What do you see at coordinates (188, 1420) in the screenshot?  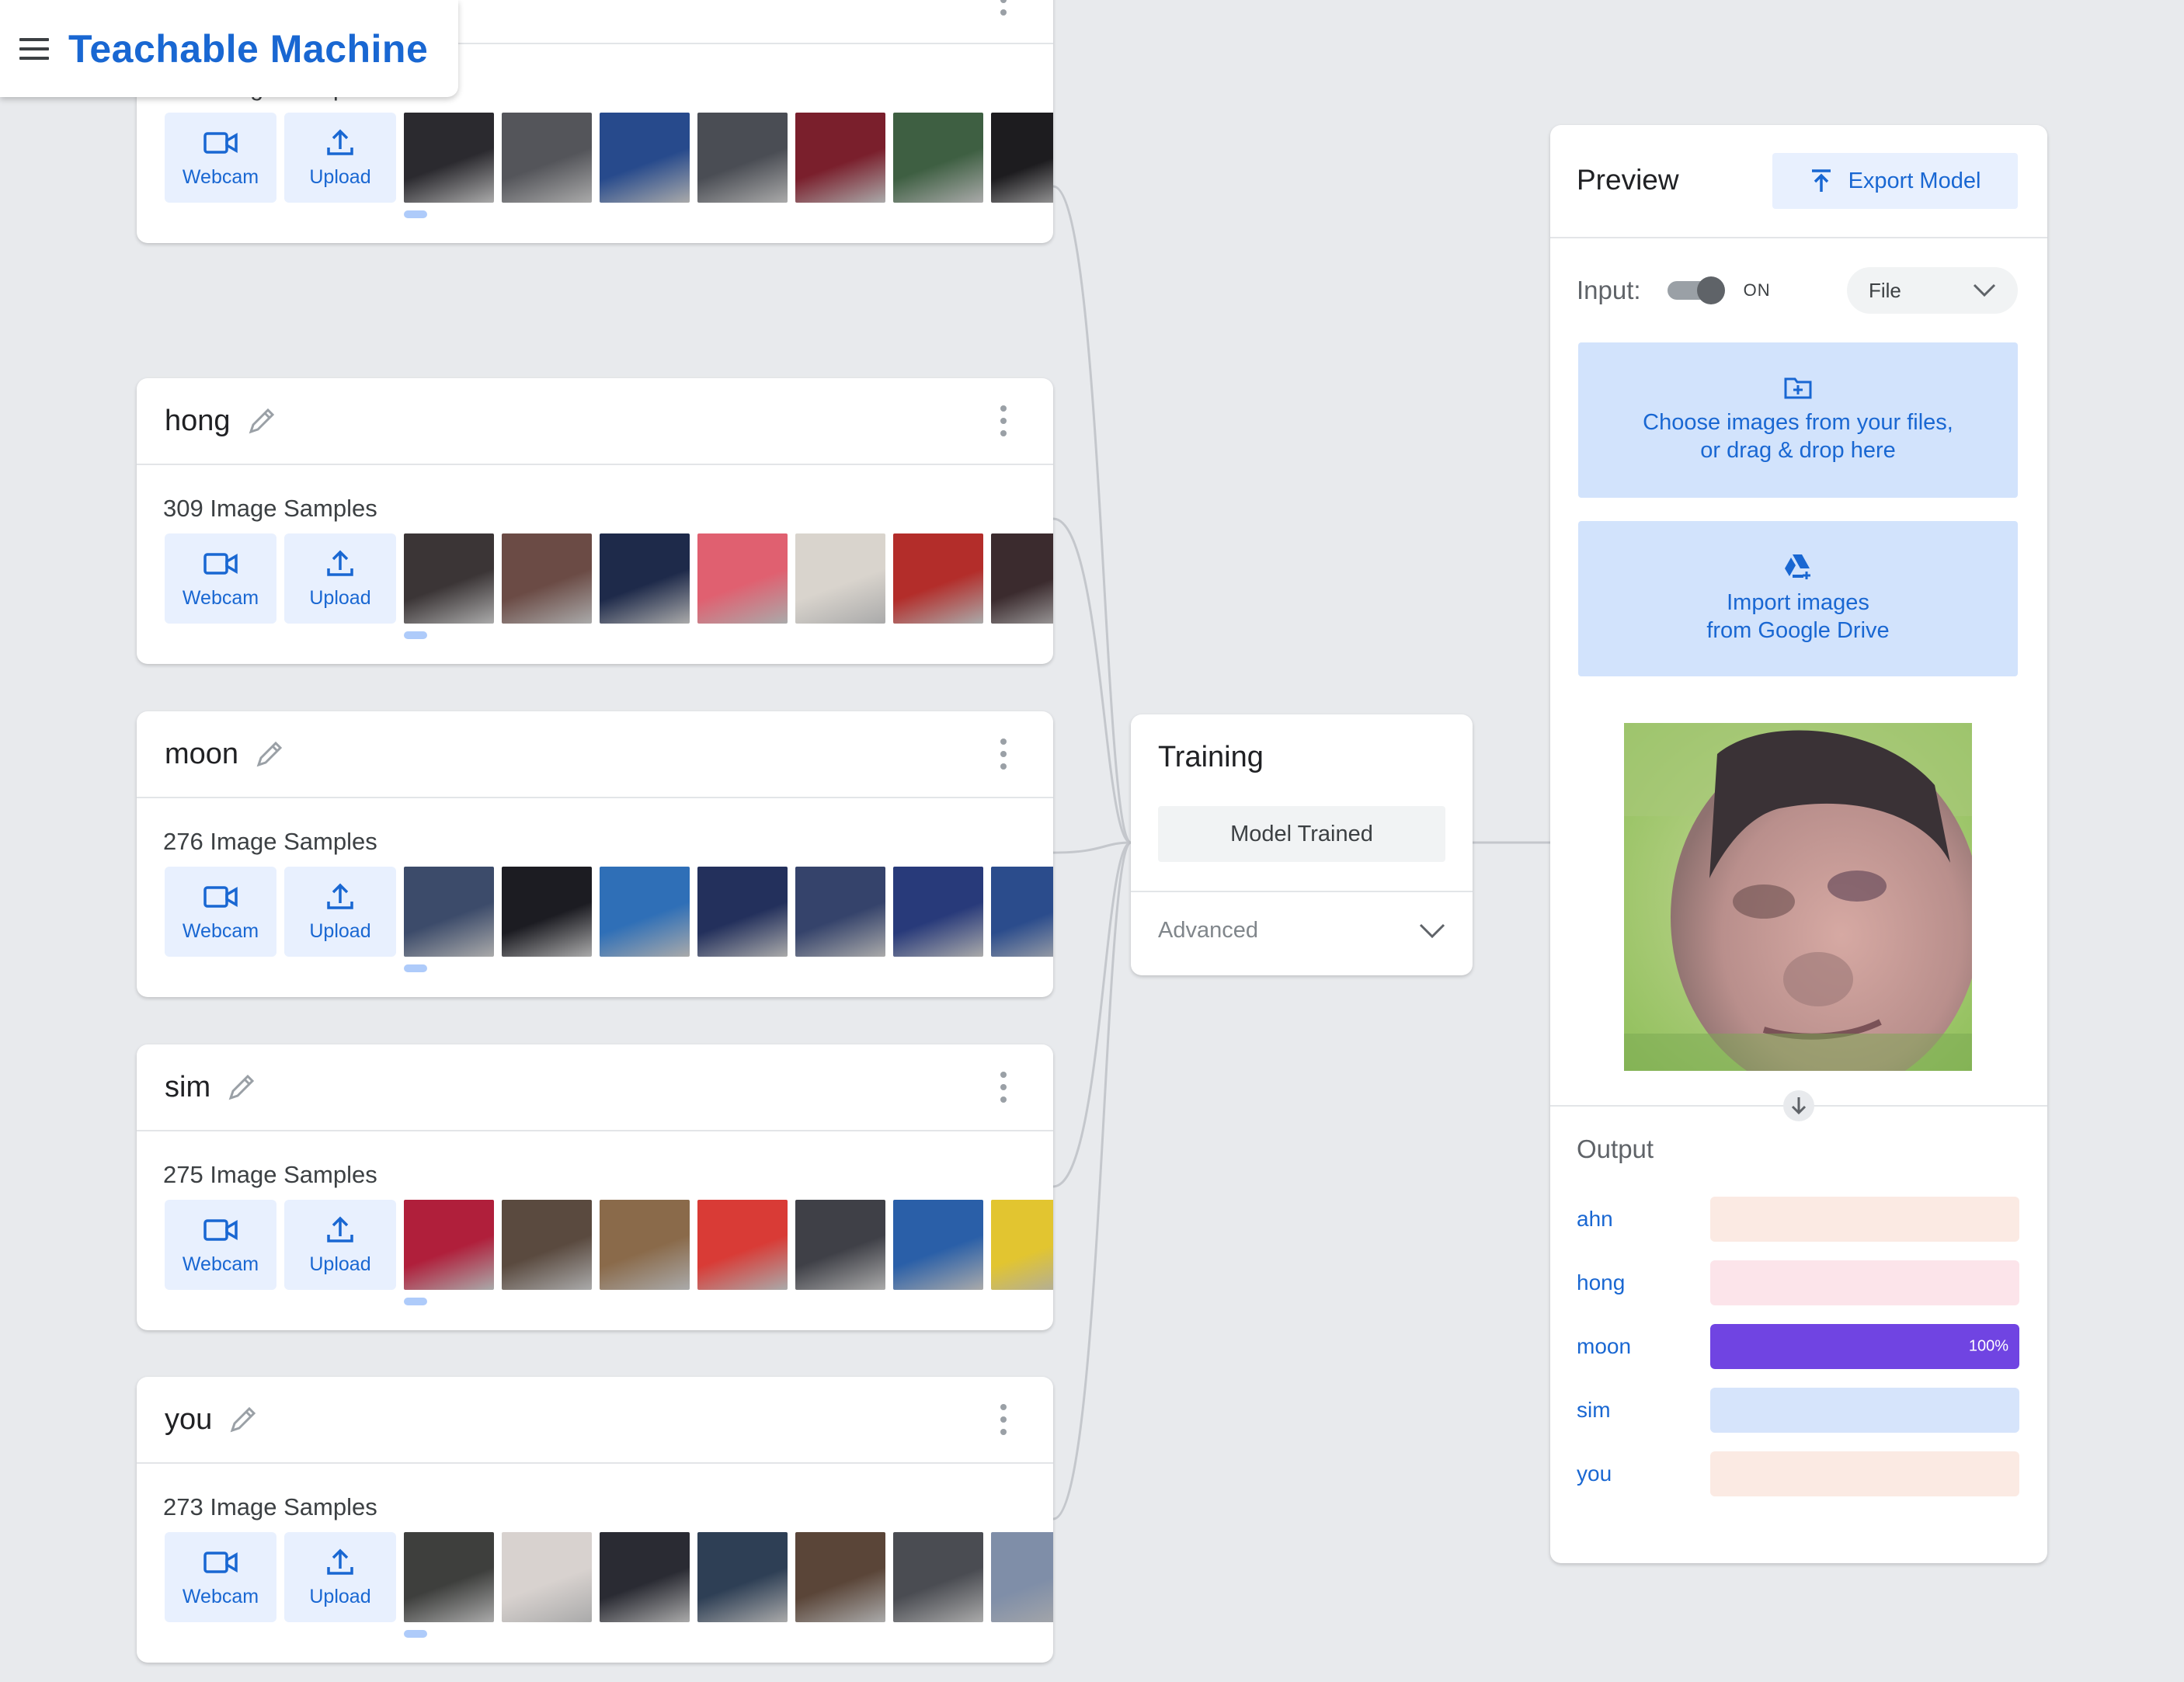 I see `class-name: you` at bounding box center [188, 1420].